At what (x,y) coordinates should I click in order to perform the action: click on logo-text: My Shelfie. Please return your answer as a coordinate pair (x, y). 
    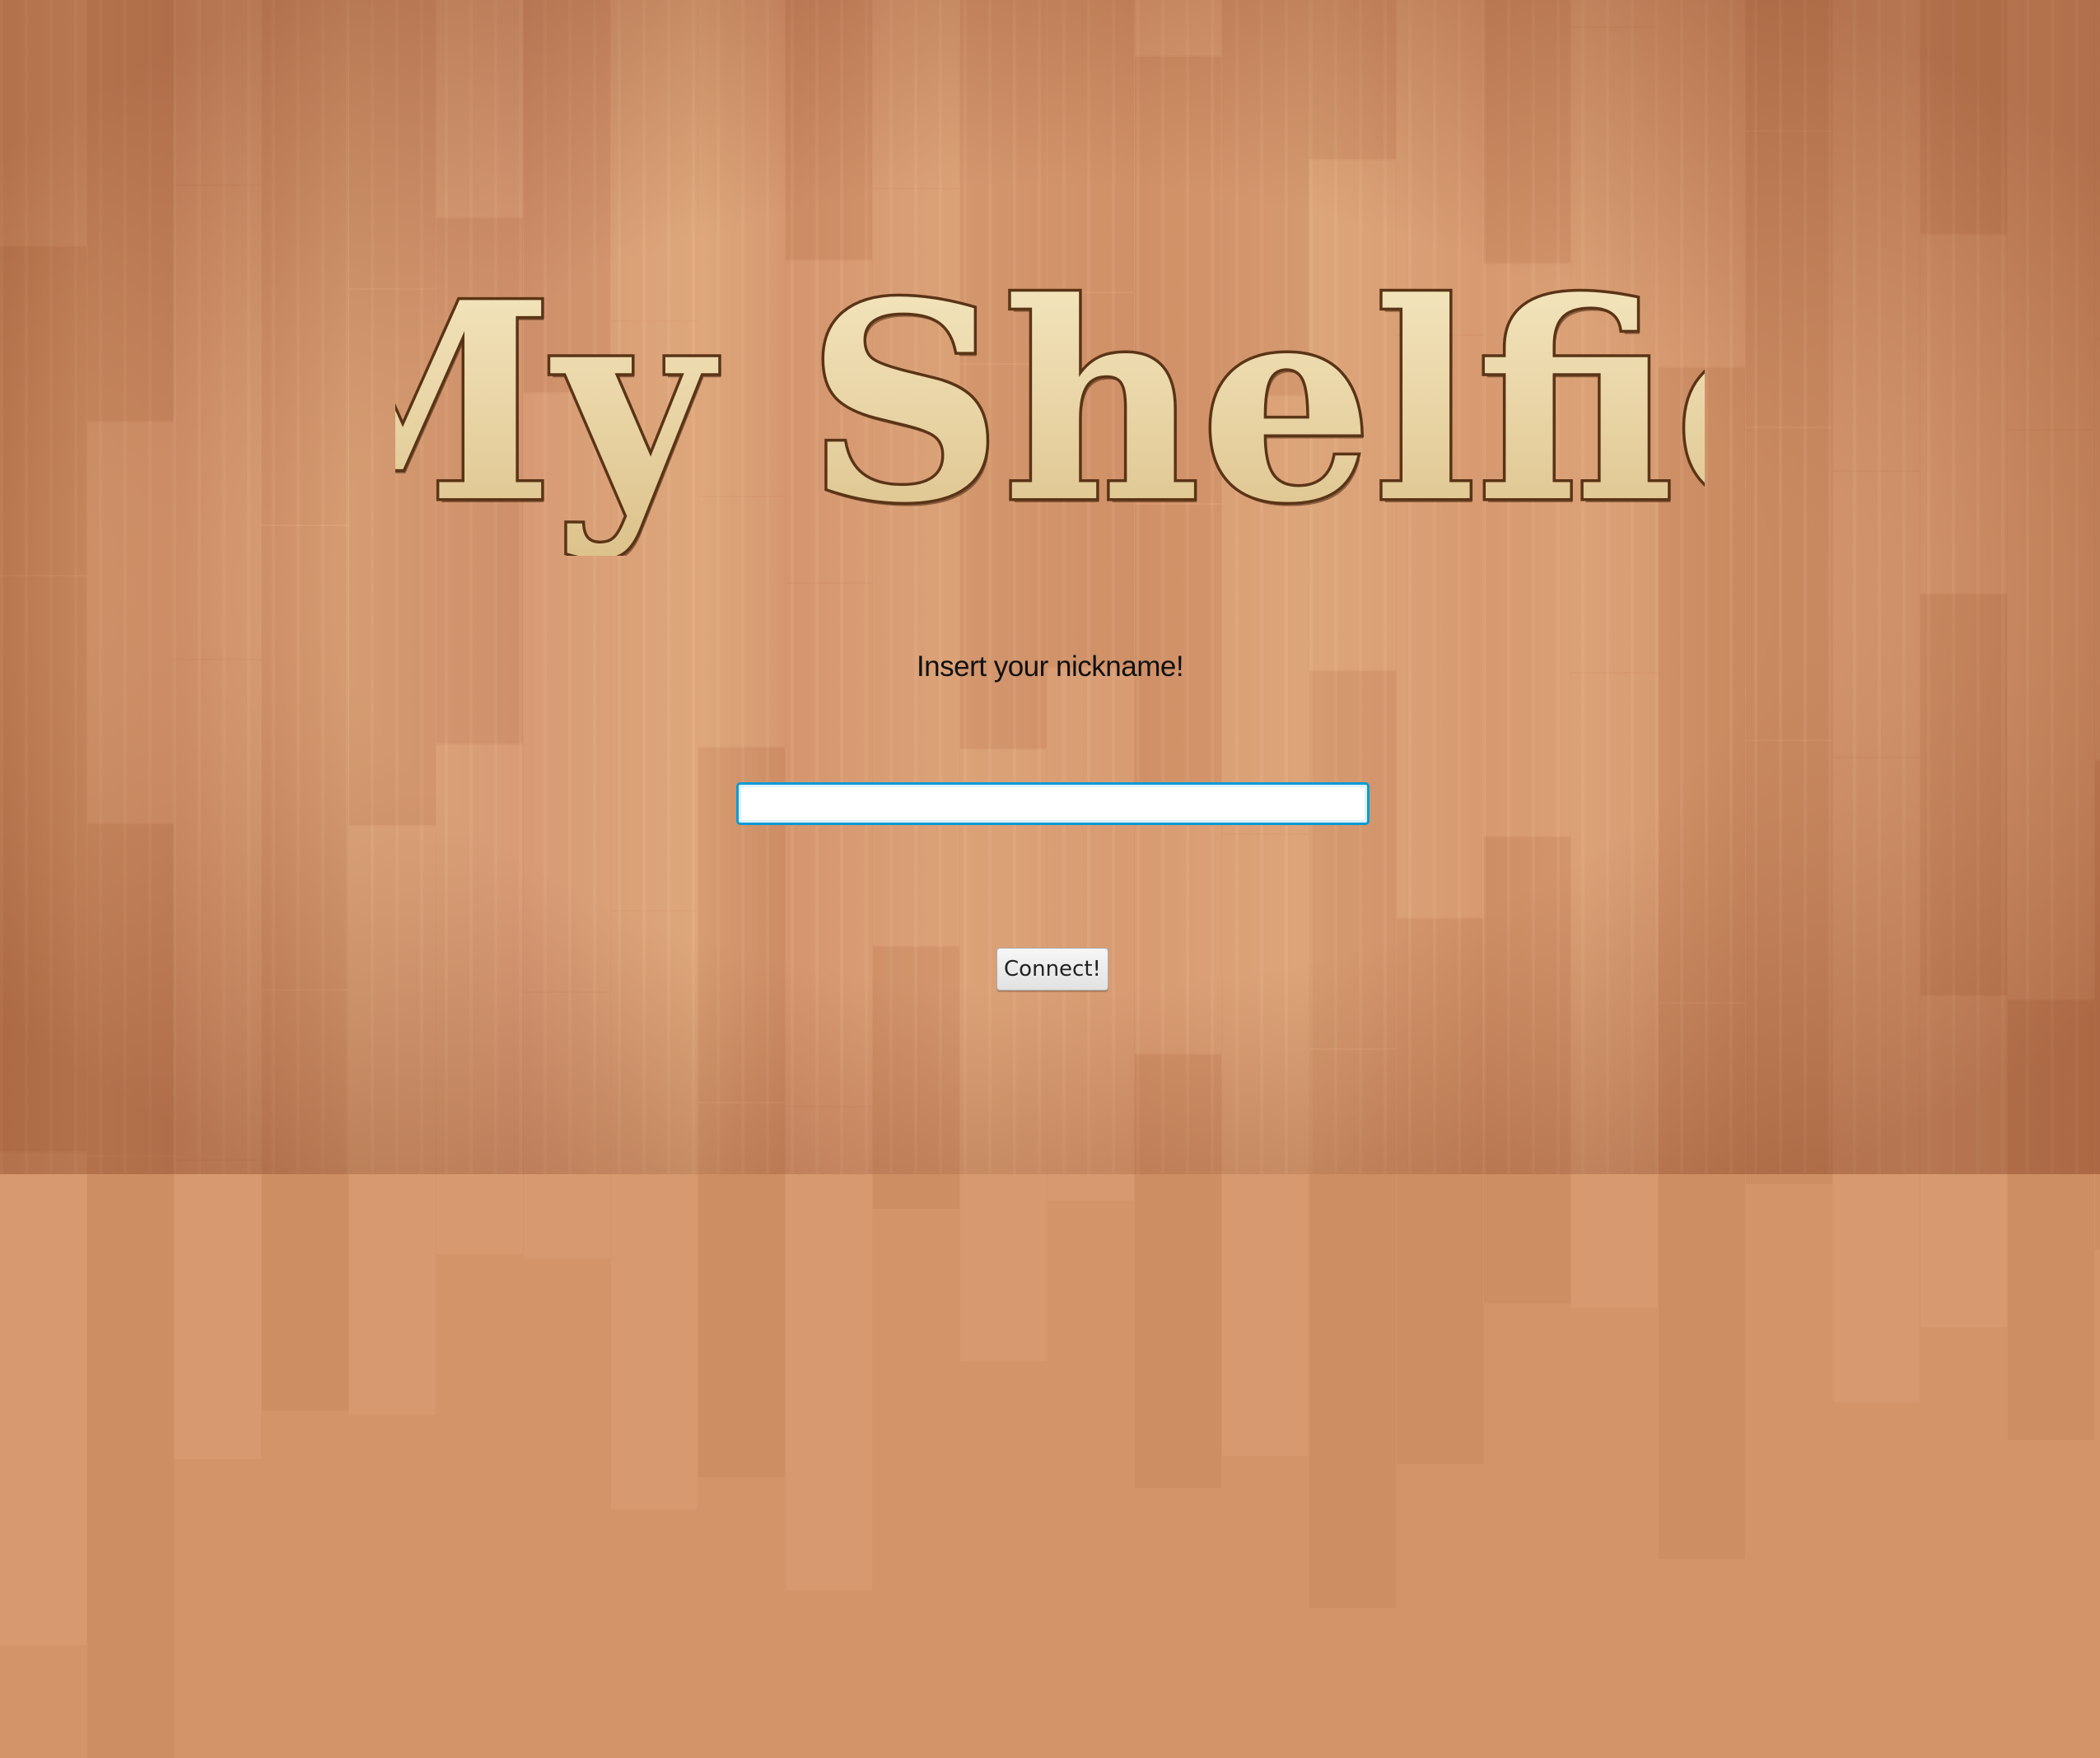
    Looking at the image, I should click on (1050, 399).